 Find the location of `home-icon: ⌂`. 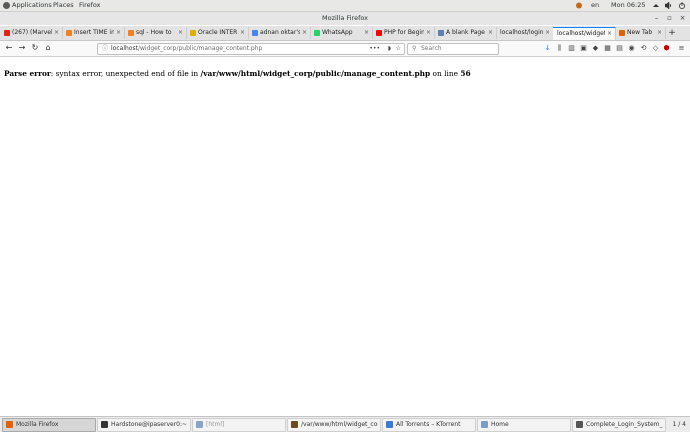

home-icon: ⌂ is located at coordinates (48, 48).